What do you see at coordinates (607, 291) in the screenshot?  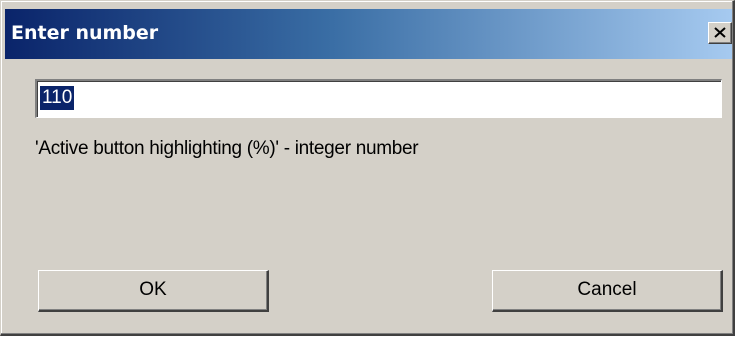 I see `cancel-button: Cancel` at bounding box center [607, 291].